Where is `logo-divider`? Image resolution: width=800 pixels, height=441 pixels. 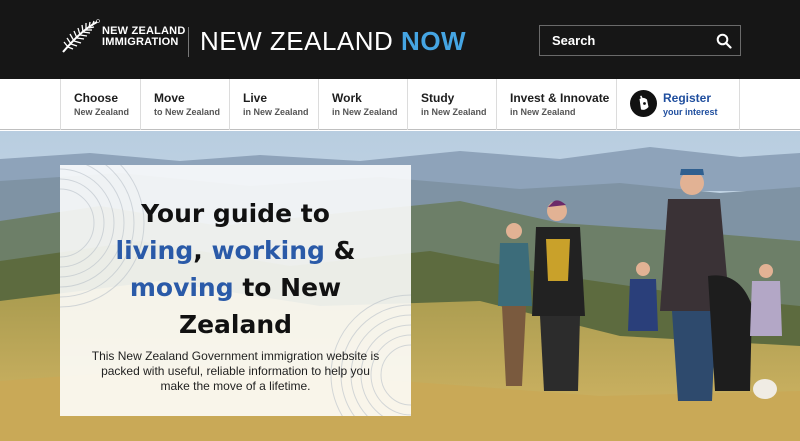 logo-divider is located at coordinates (188, 42).